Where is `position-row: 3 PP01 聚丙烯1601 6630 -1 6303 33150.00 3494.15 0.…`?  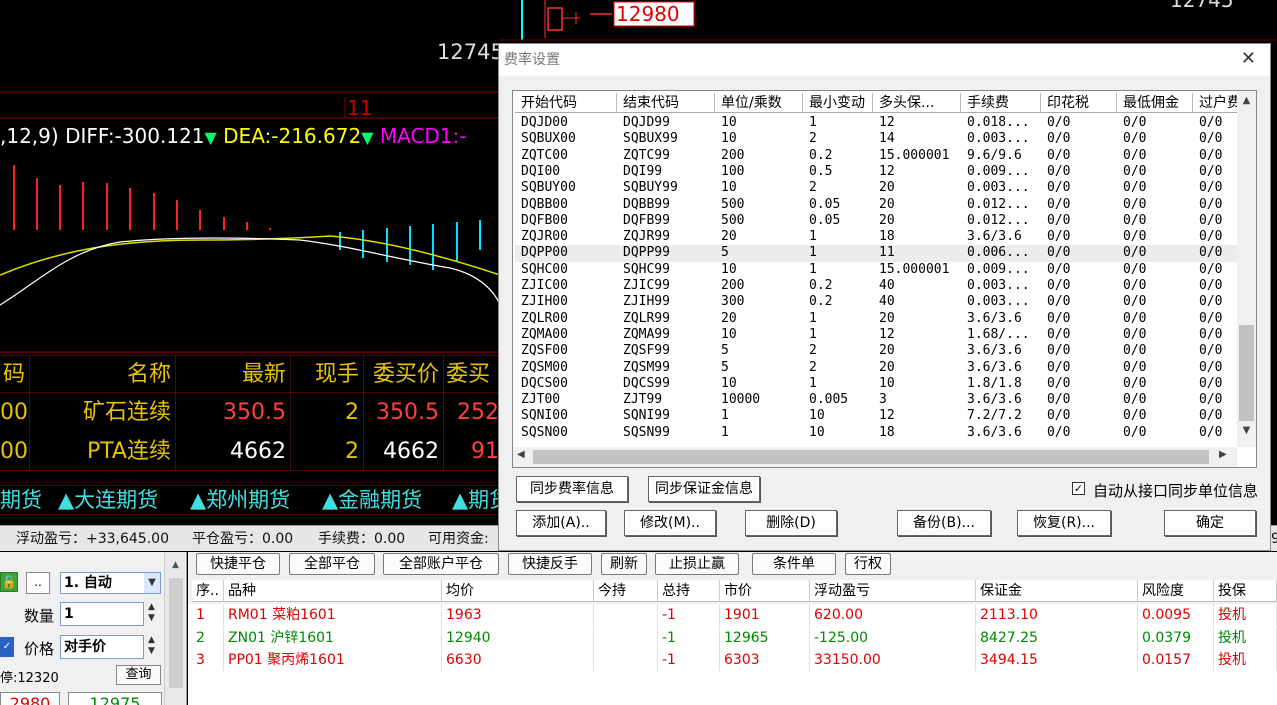 position-row: 3 PP01 聚丙烯1601 6630 -1 6303 33150.00 3494.15 0.… is located at coordinates (732, 660).